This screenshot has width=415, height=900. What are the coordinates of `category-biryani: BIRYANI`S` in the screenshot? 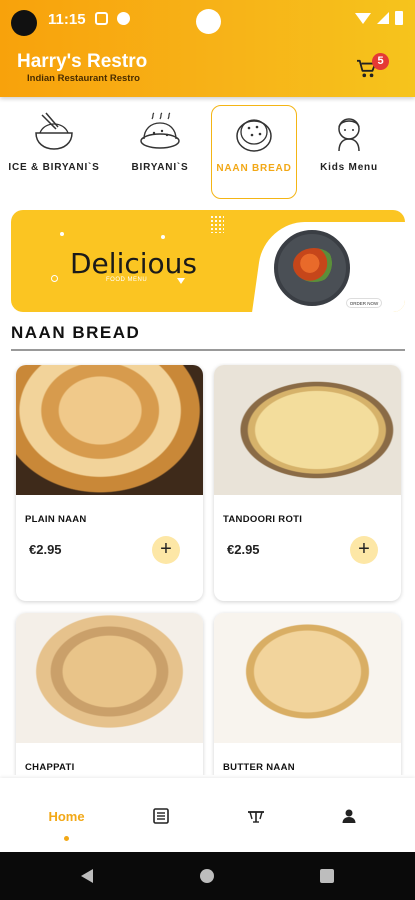 It's located at (160, 152).